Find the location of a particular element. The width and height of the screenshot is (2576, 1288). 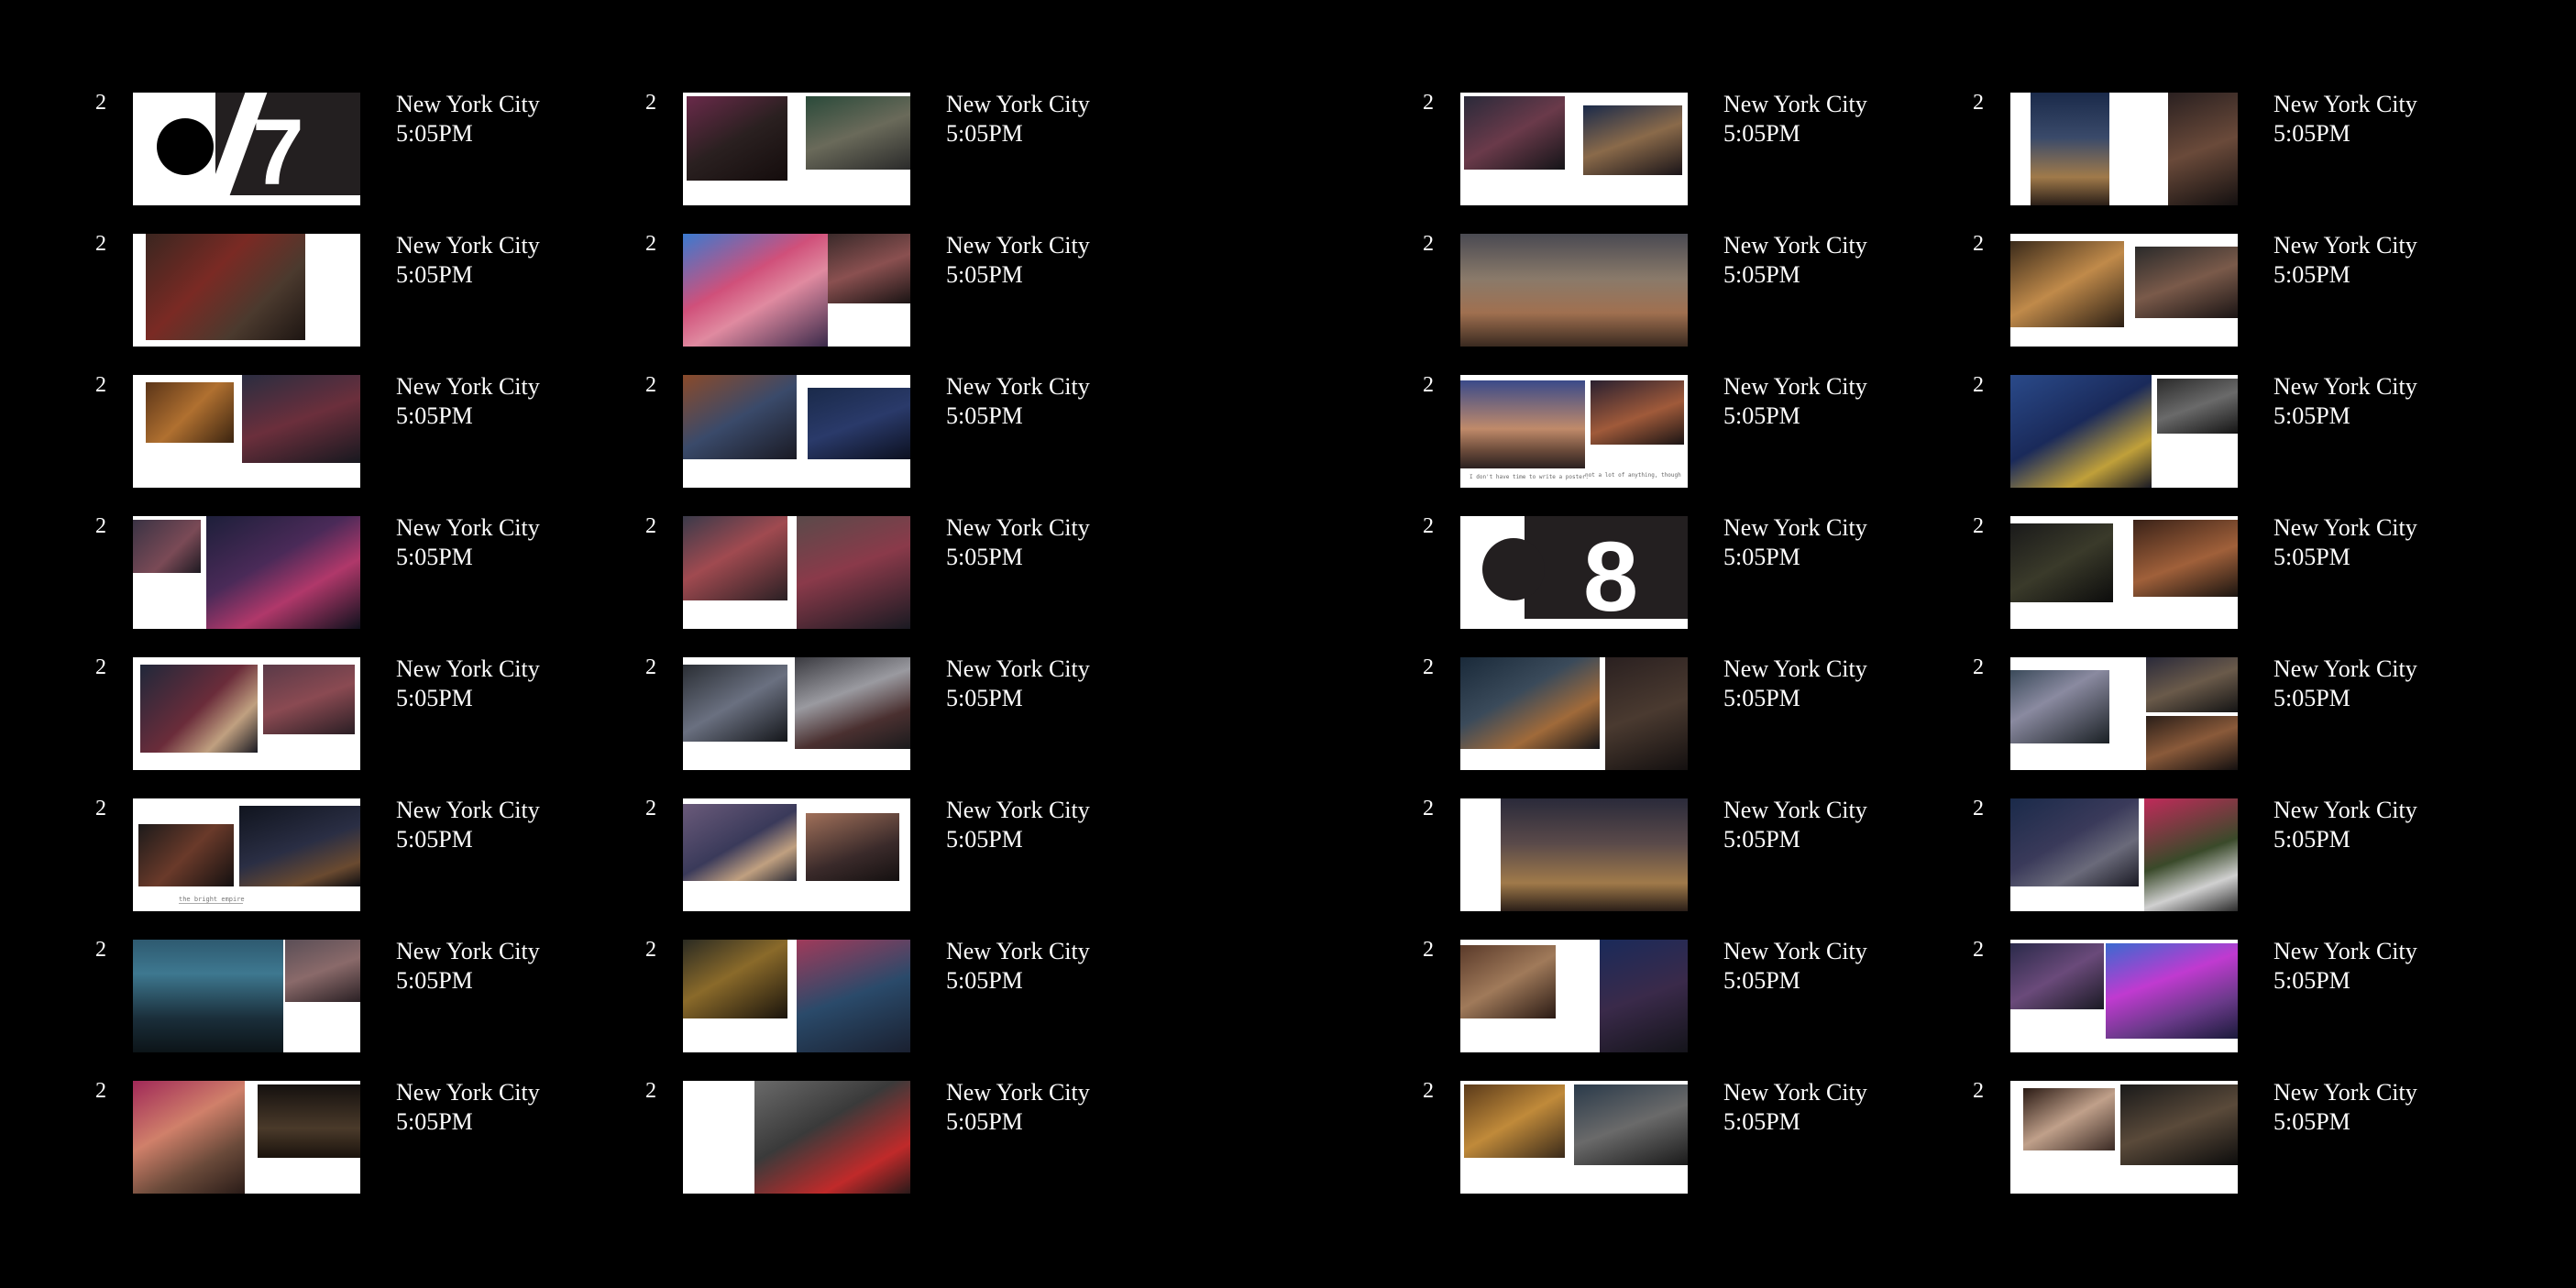

list-item: 2 8 New York City 5:05PM is located at coordinates (1679, 584).